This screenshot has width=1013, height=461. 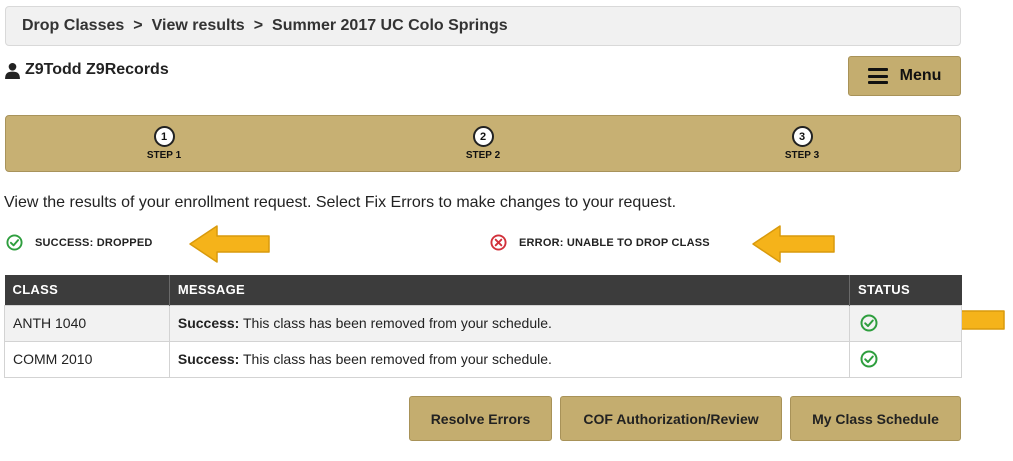 I want to click on column-header-message: MESSAGE, so click(x=510, y=290).